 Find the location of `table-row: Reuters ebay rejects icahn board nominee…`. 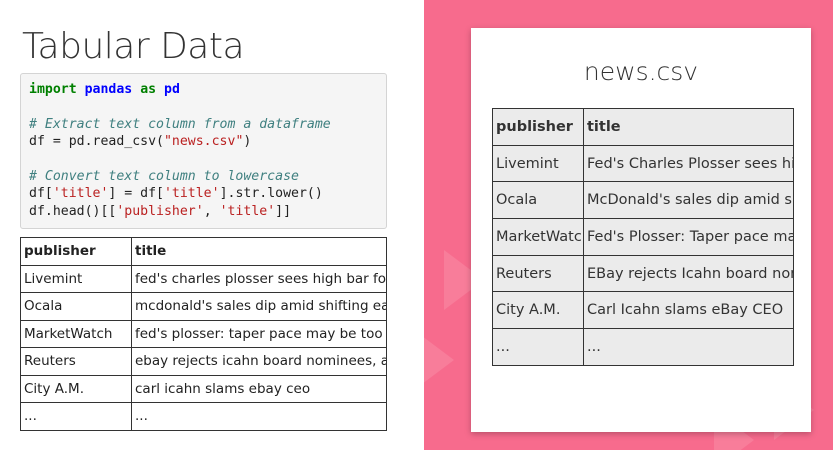

table-row: Reuters ebay rejects icahn board nominee… is located at coordinates (203, 361).